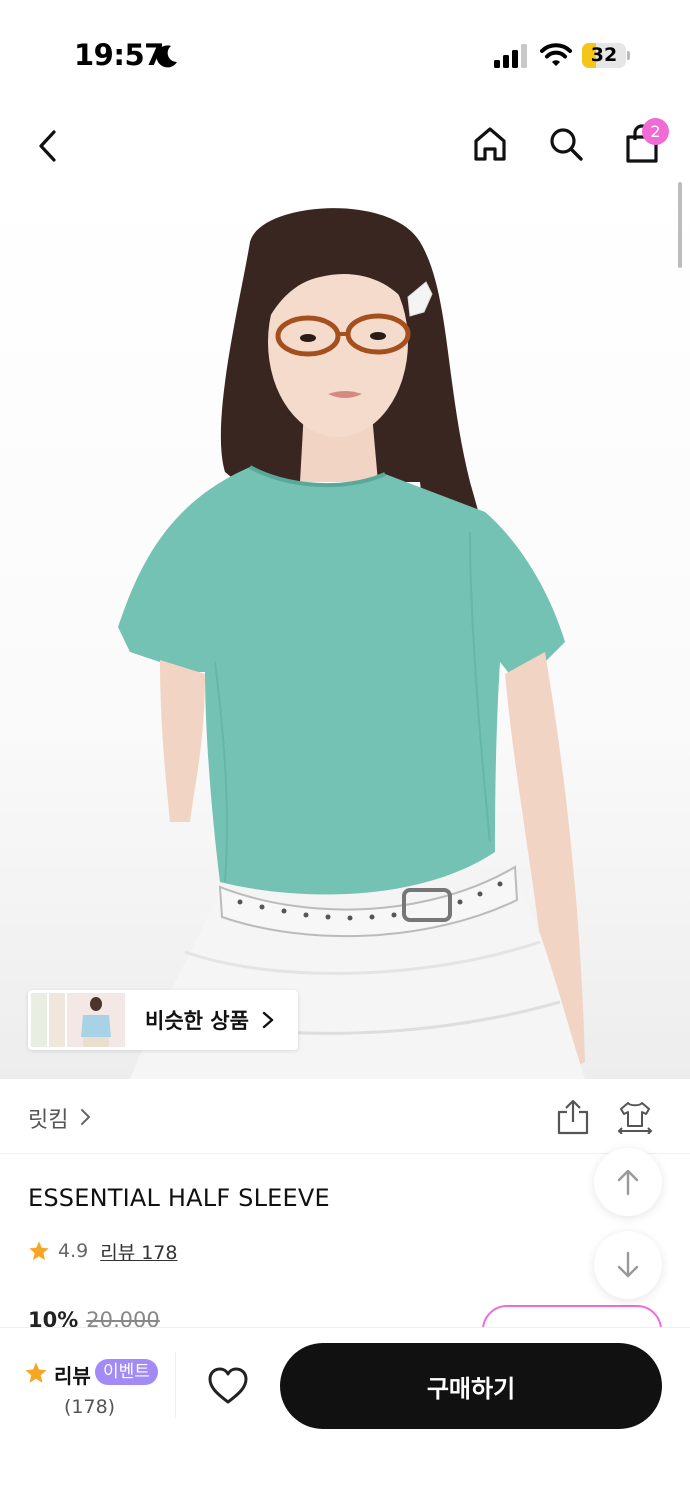 This screenshot has width=690, height=1500. I want to click on cellular-signal-icon, so click(510, 56).